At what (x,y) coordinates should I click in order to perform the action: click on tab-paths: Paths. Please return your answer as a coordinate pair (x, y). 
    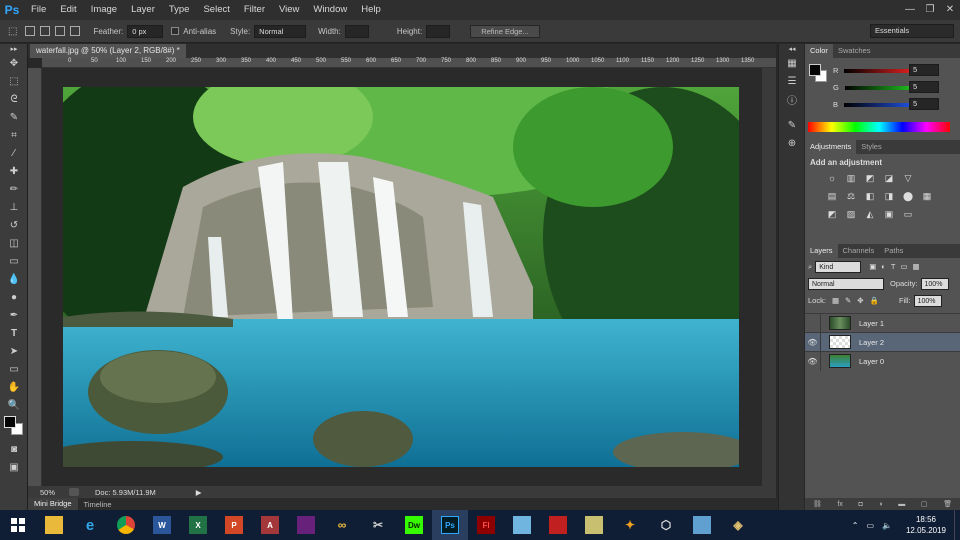
    Looking at the image, I should click on (893, 251).